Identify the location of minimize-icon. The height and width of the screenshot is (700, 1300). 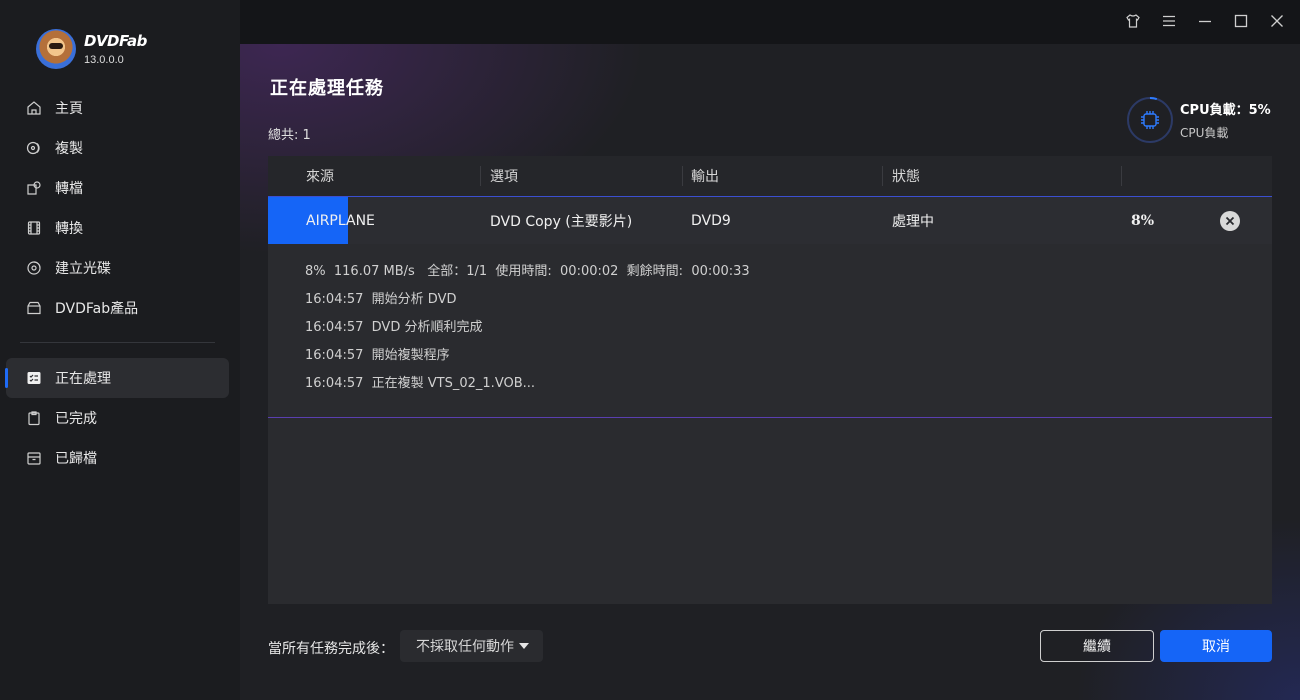
(1205, 21).